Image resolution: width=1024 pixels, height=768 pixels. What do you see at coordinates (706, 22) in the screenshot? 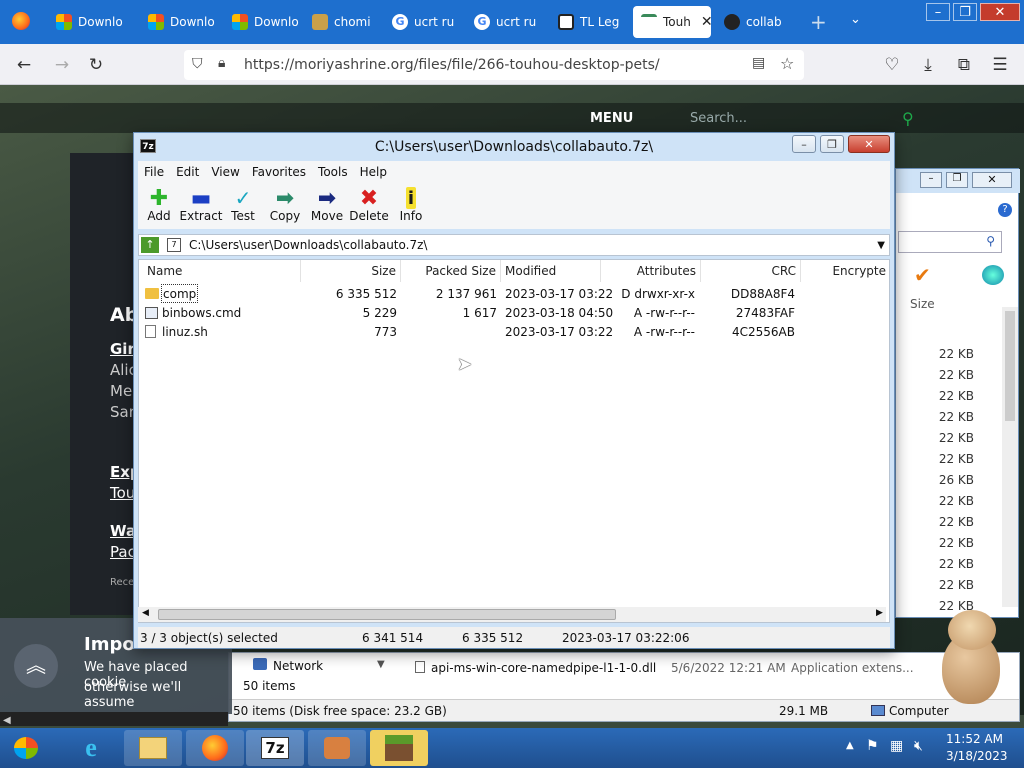
I see `close-tab-icon: ✕` at bounding box center [706, 22].